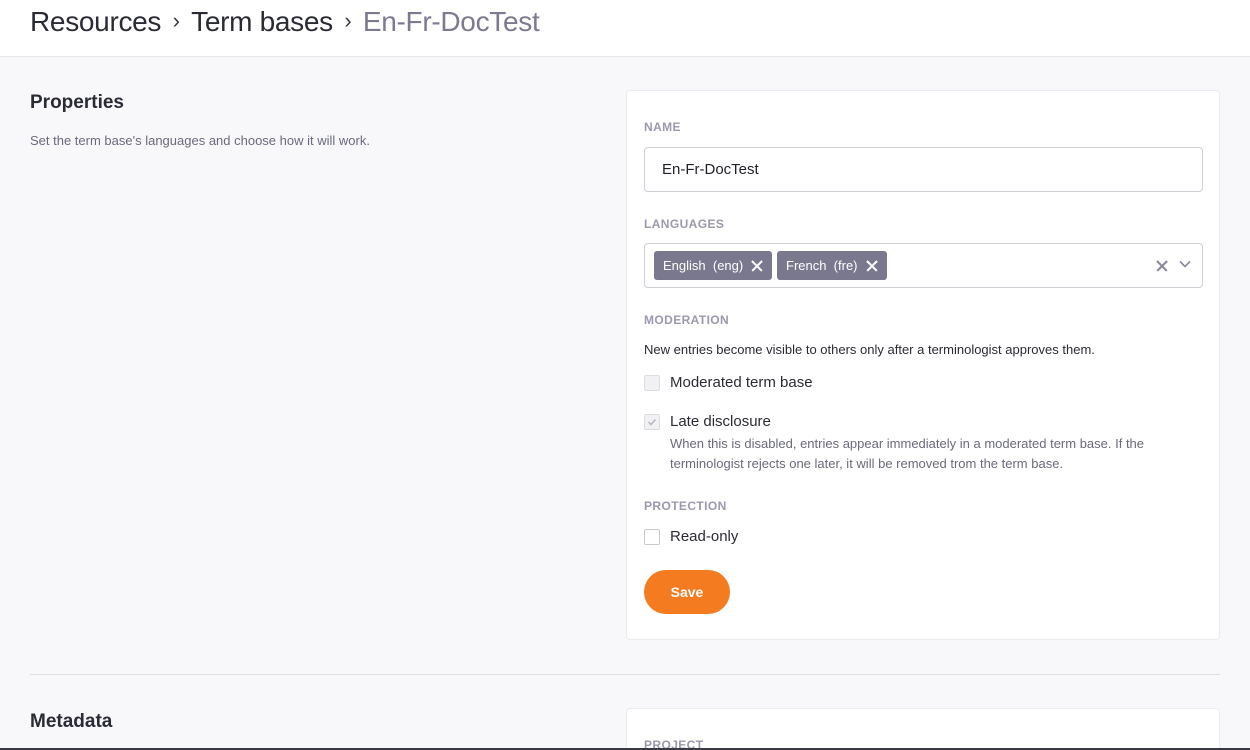  What do you see at coordinates (77, 102) in the screenshot?
I see `properties-title: Properties` at bounding box center [77, 102].